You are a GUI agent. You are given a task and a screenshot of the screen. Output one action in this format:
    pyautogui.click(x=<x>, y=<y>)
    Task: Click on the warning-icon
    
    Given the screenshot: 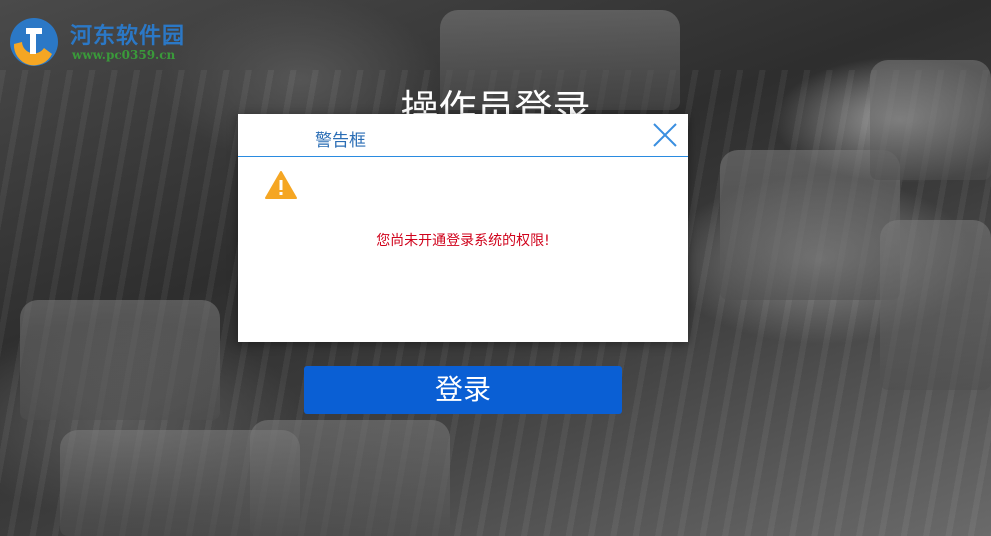 What is the action you would take?
    pyautogui.click(x=281, y=185)
    